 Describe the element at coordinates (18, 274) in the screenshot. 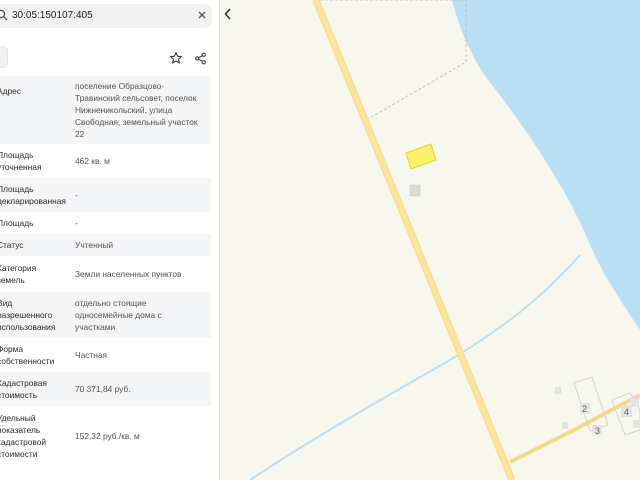

I see `attribute-label: Категория земель` at that location.